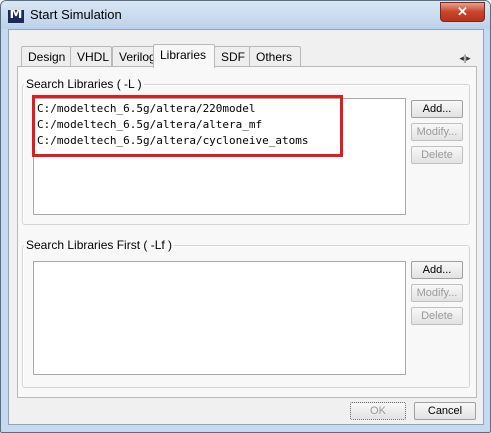 The width and height of the screenshot is (491, 433). Describe the element at coordinates (46, 56) in the screenshot. I see `tab-design: Design` at that location.